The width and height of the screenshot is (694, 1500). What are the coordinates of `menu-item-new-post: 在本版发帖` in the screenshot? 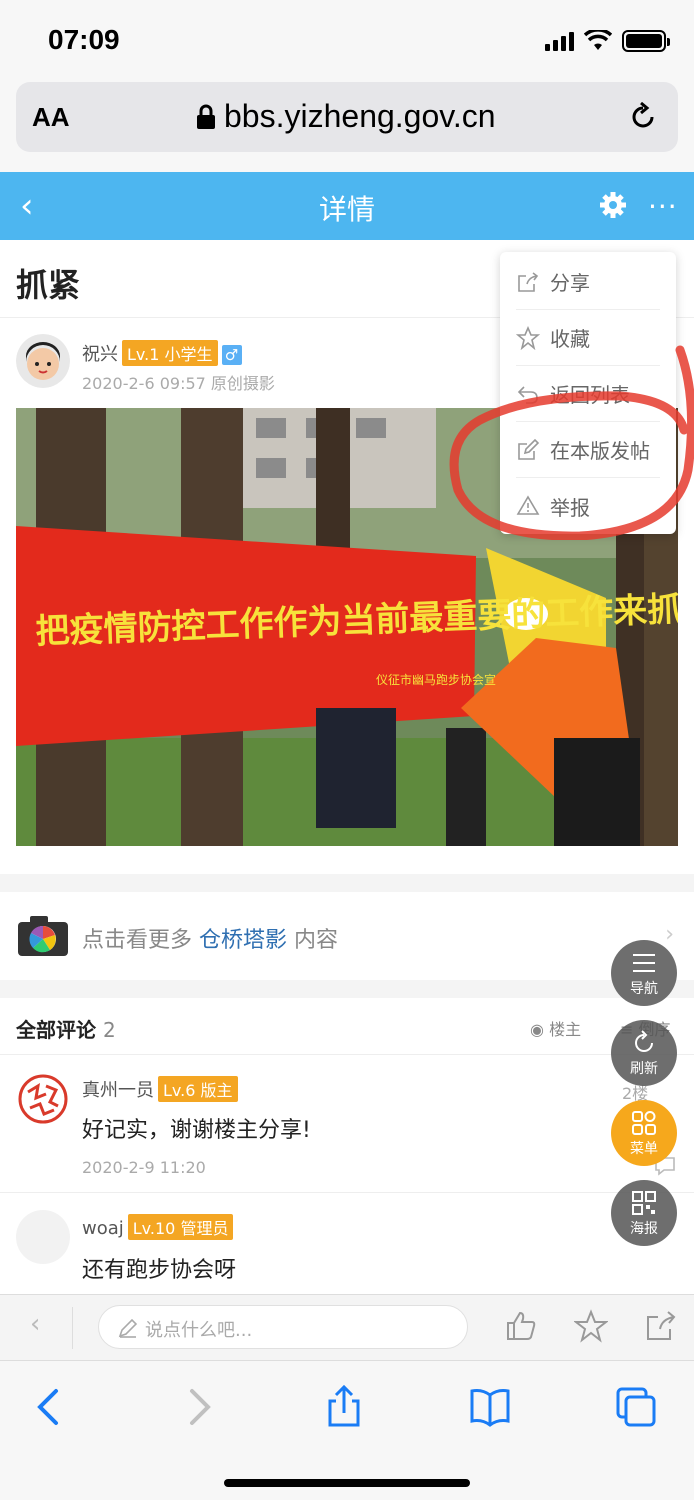 It's located at (588, 450).